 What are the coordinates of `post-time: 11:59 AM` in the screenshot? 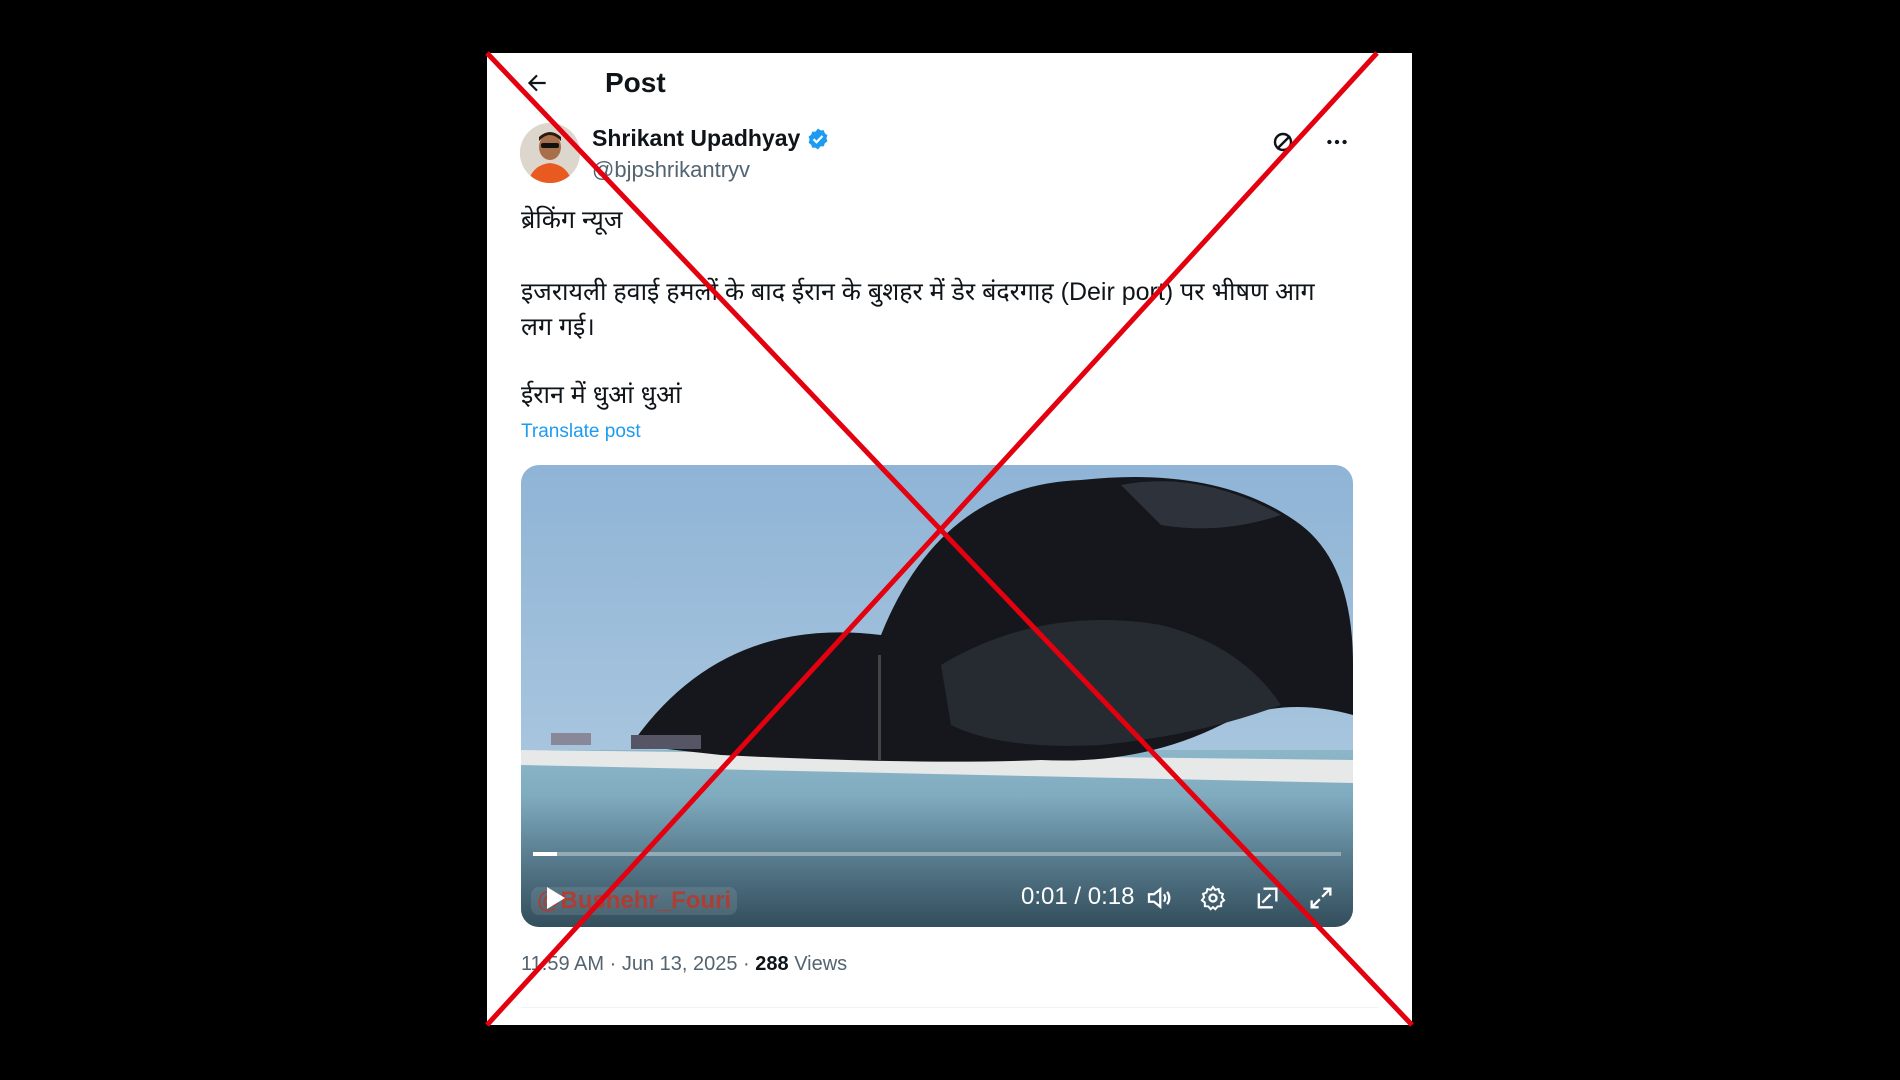 It's located at (562, 964).